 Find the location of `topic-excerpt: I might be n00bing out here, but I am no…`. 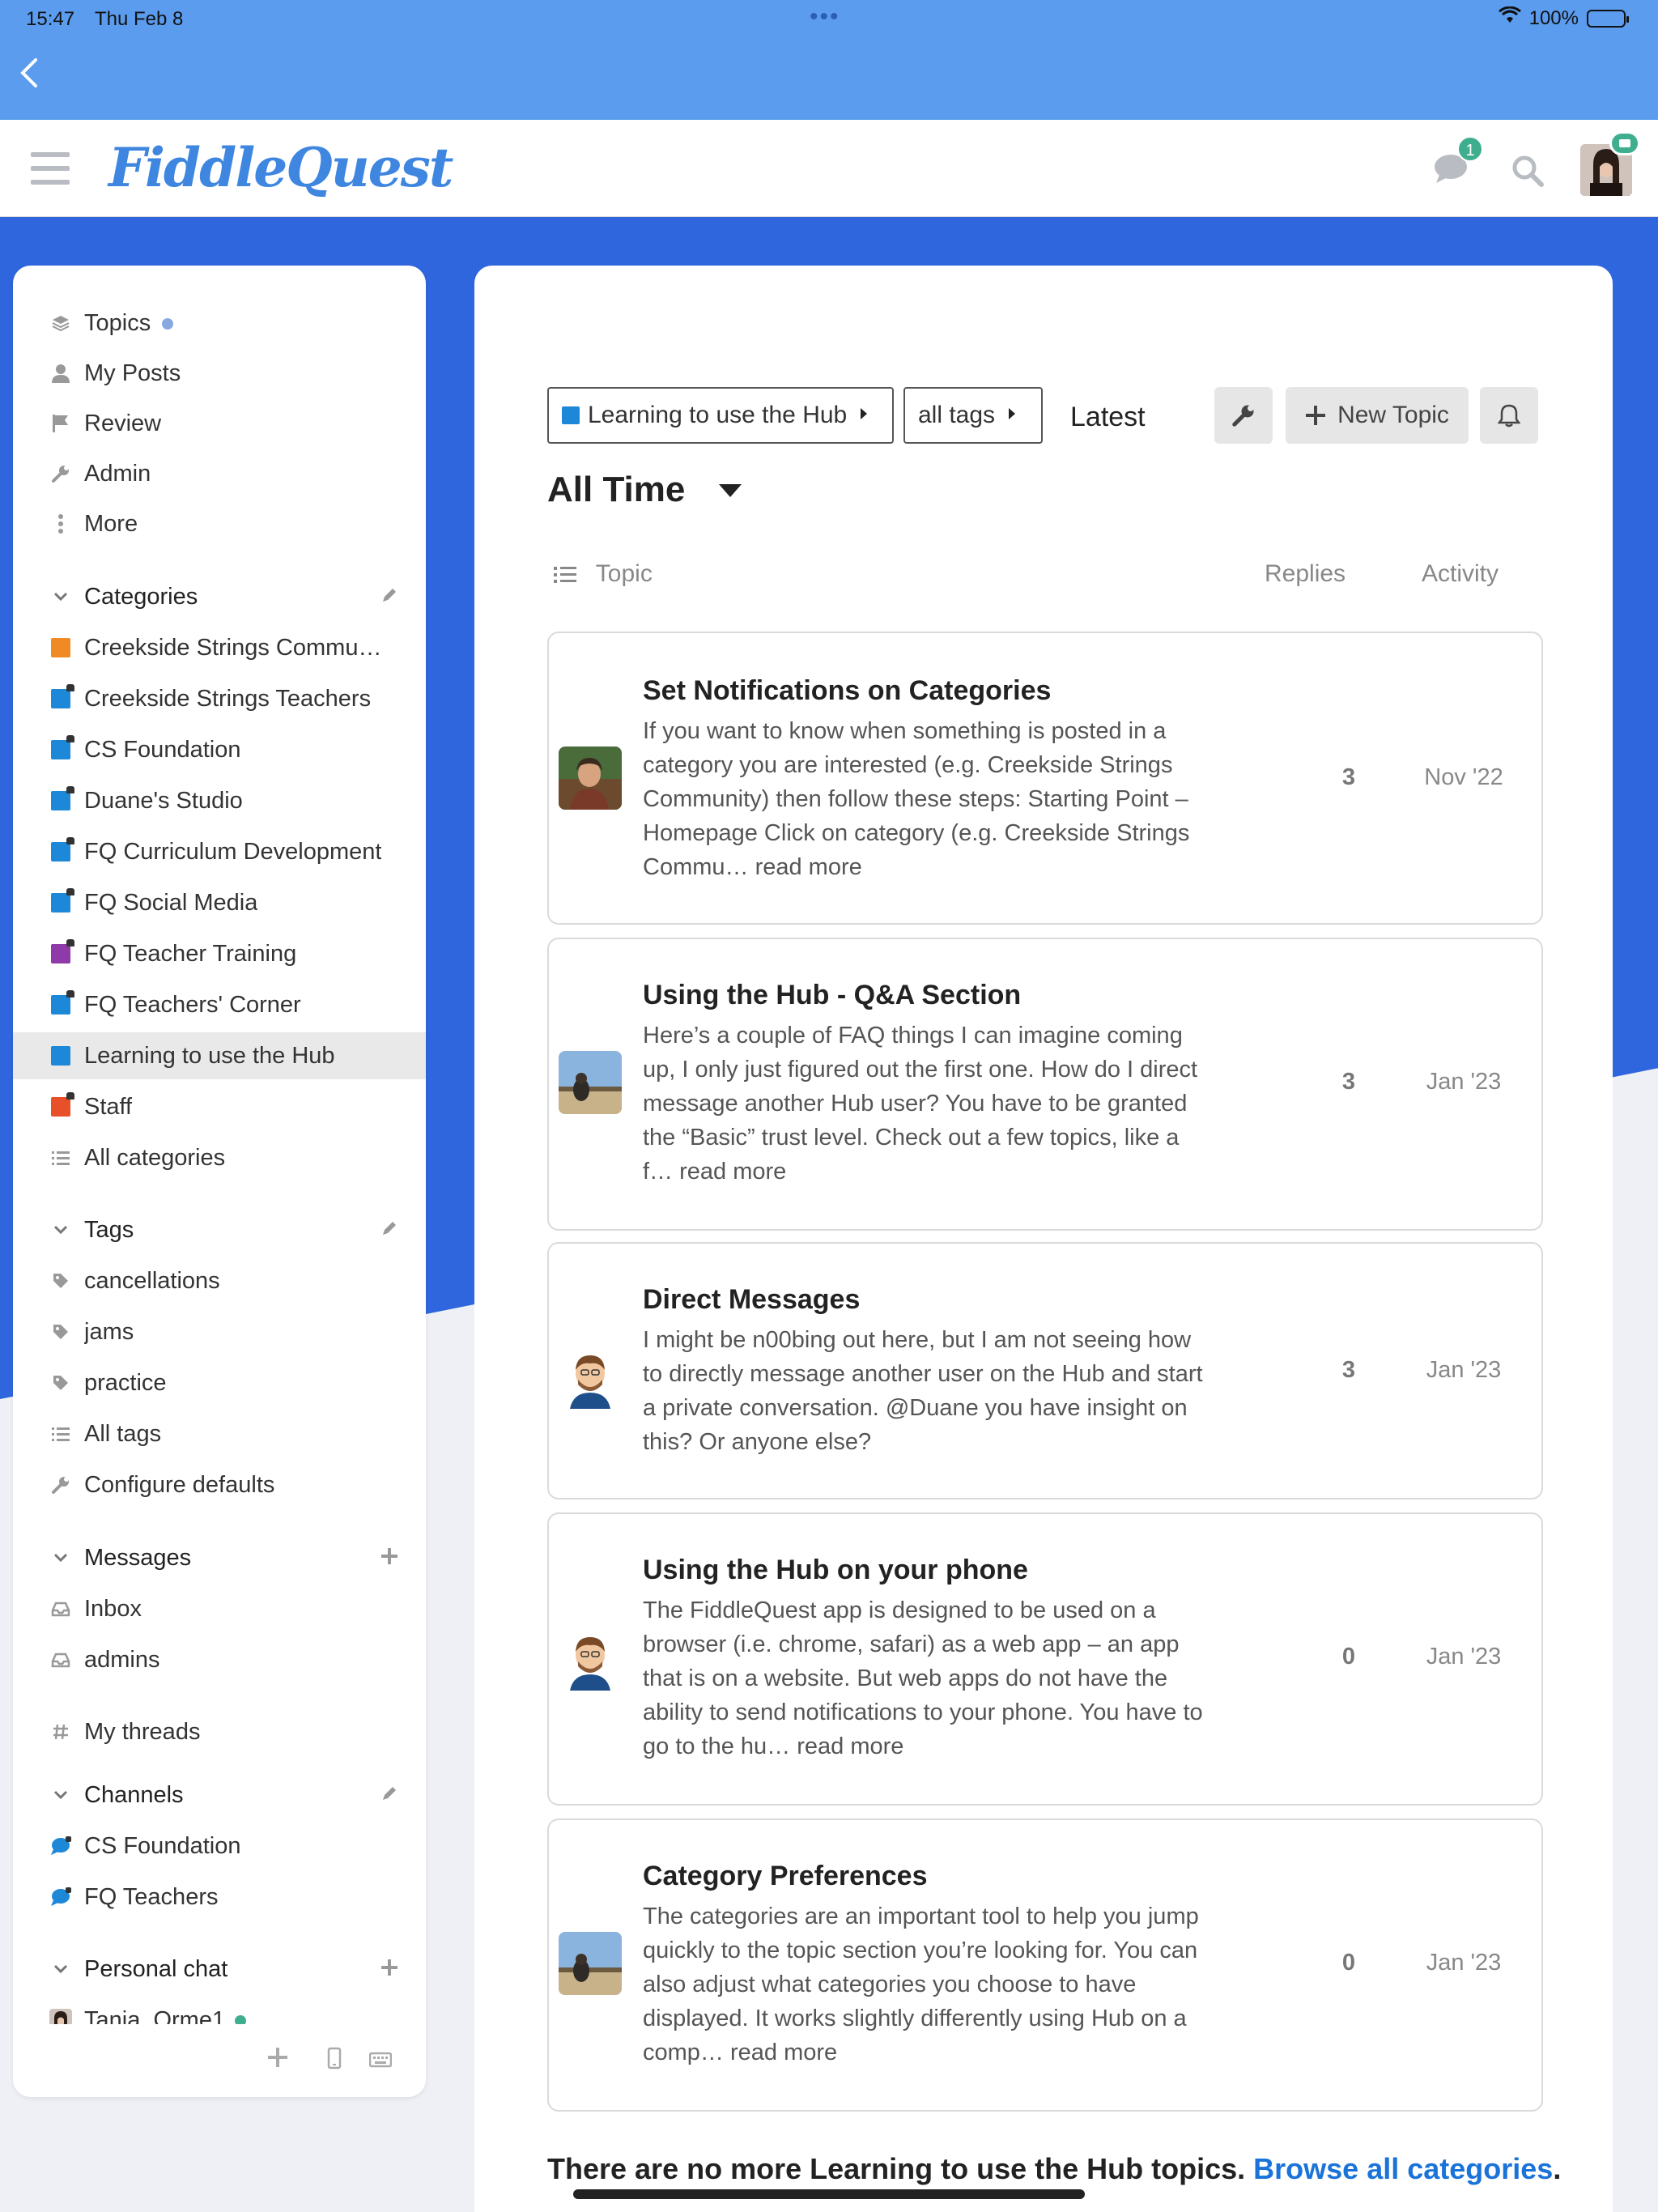

topic-excerpt: I might be n00bing out here, but I am no… is located at coordinates (926, 1391).